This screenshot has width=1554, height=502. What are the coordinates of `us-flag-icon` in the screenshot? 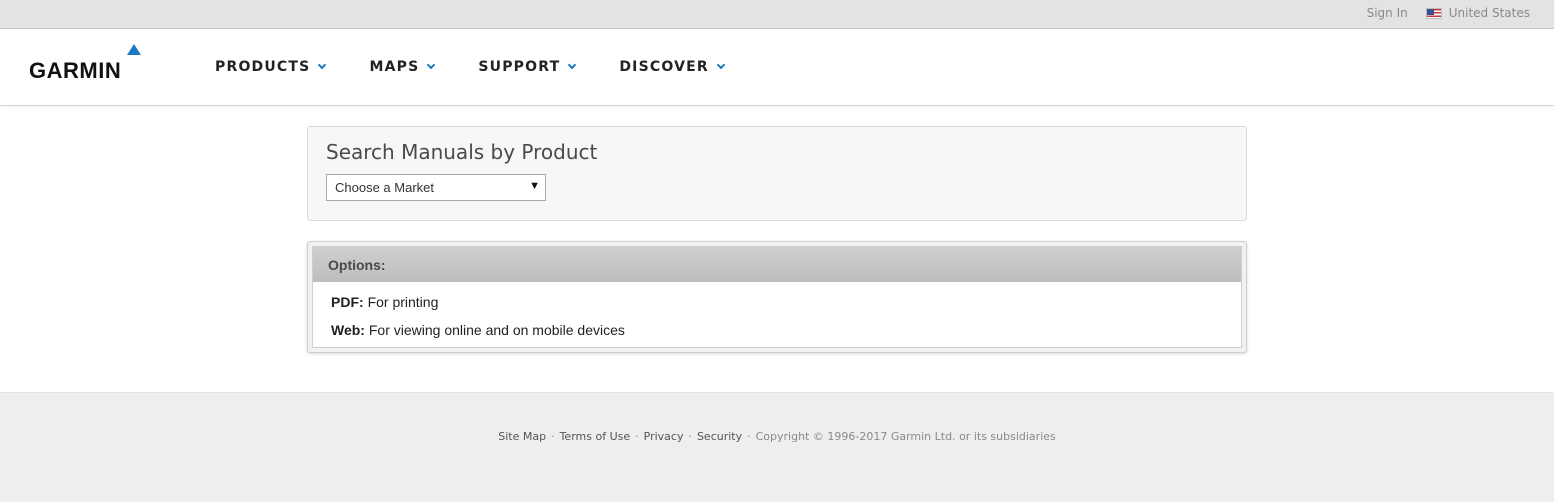 It's located at (1433, 13).